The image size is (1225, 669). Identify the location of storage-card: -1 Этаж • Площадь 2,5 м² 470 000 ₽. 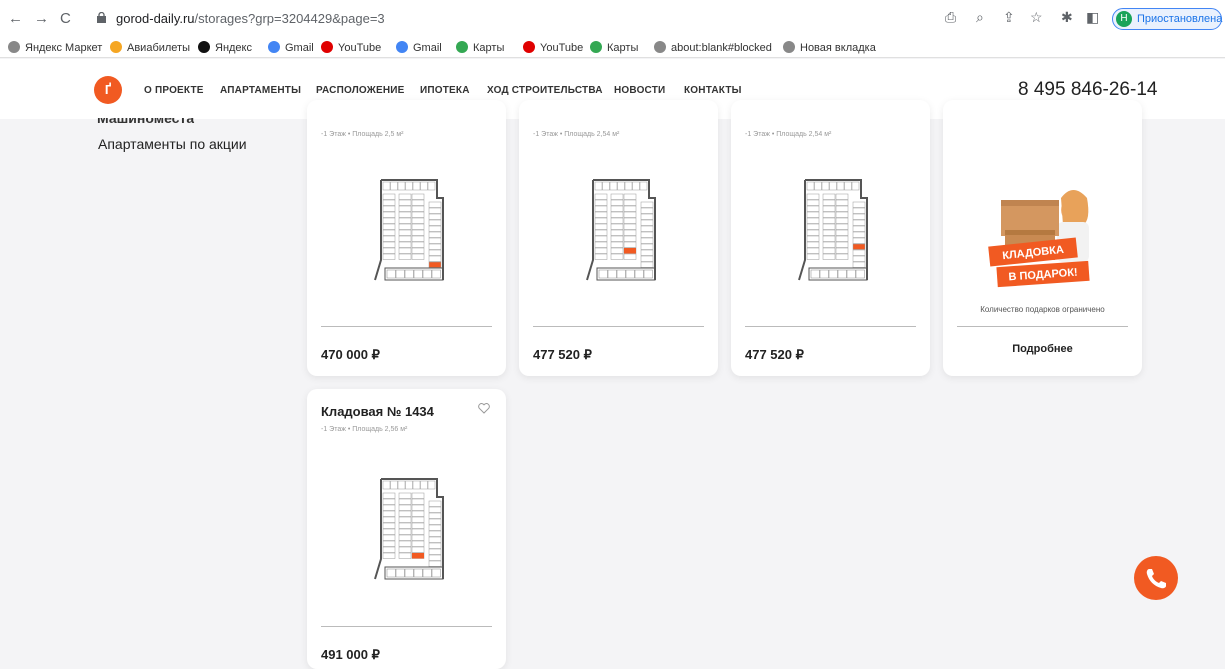
(406, 238).